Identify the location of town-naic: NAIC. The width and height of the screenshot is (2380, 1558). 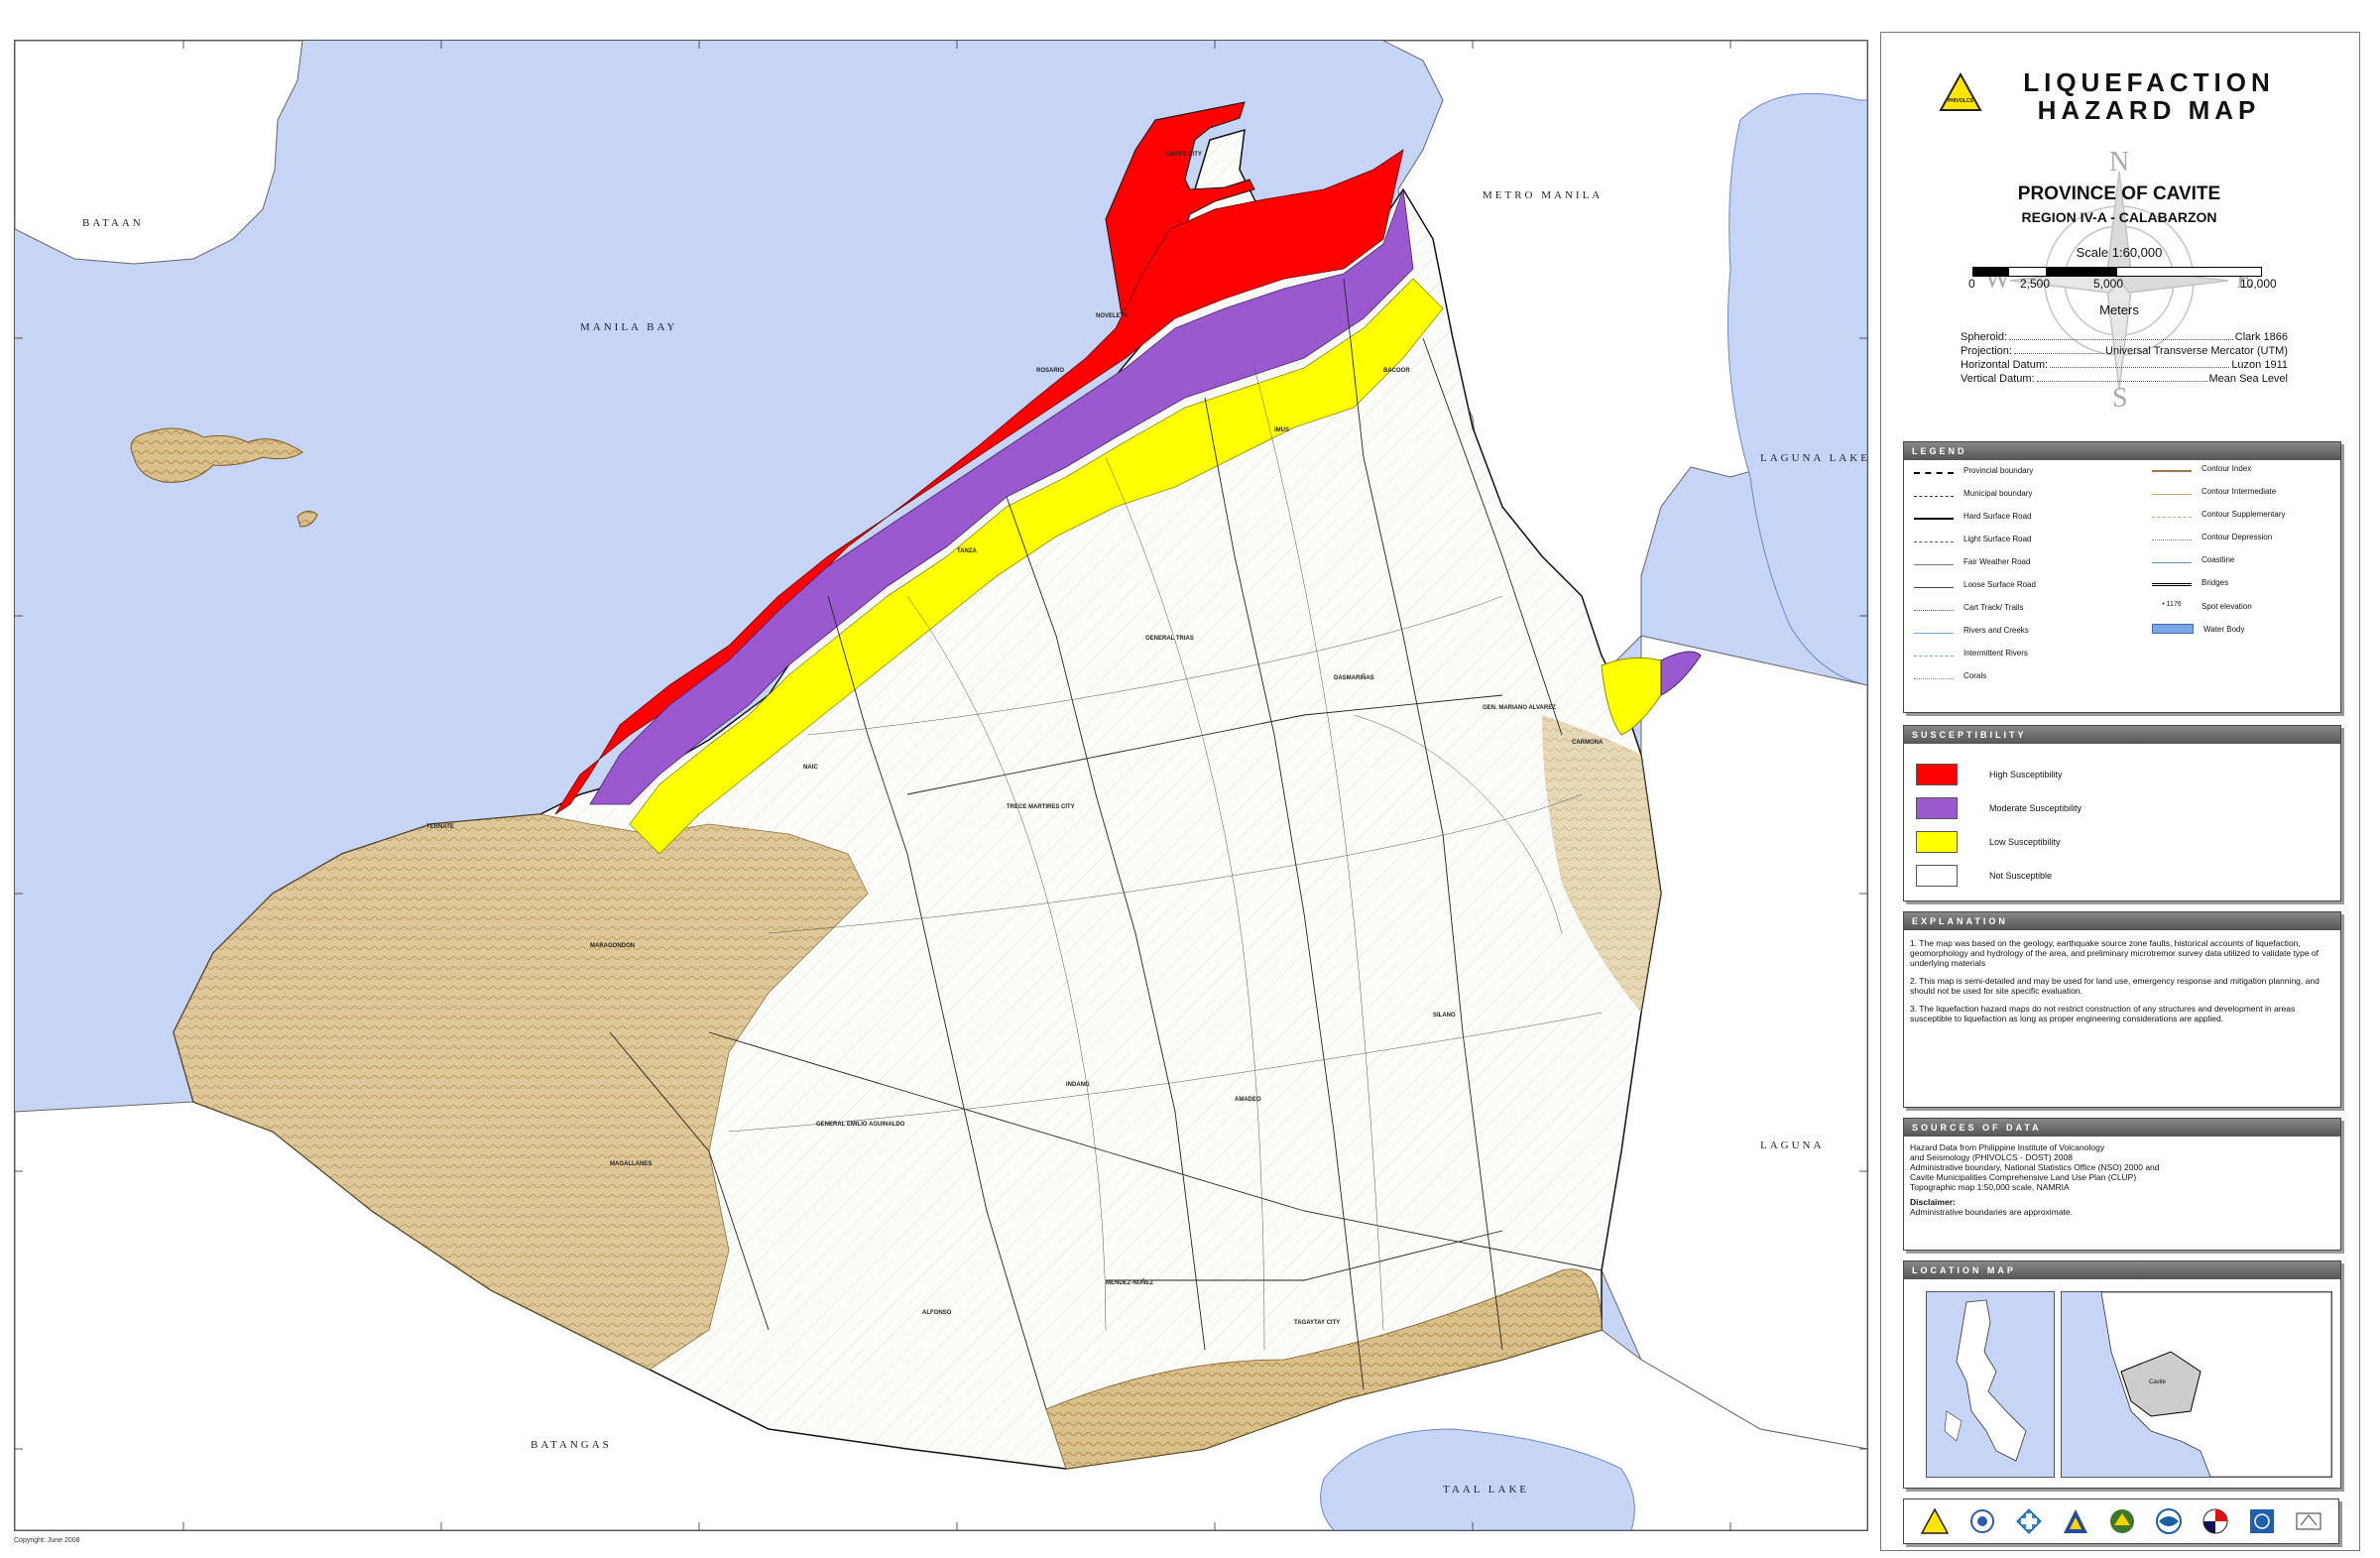
(810, 768).